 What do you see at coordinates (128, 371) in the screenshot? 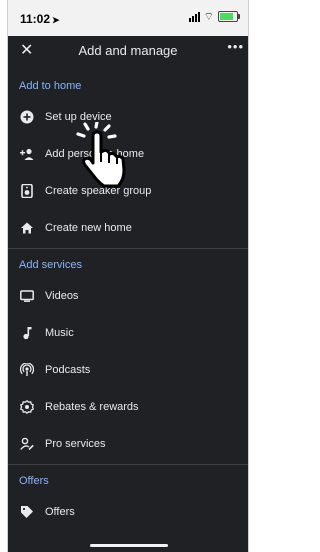
I see `podcasts-item: Podcasts` at bounding box center [128, 371].